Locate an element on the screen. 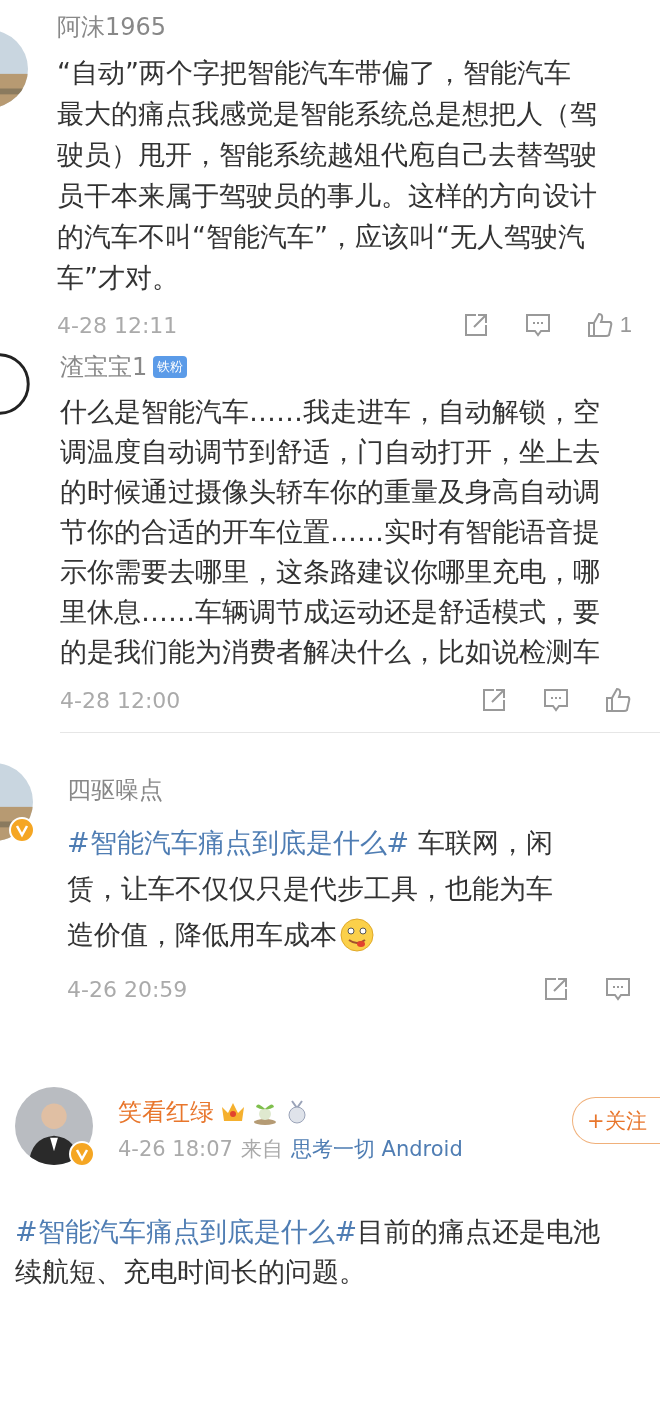 The height and width of the screenshot is (1427, 660). comment-text: 示你需要去哪里，这条路建议你哪里充电，哪 is located at coordinates (330, 572).